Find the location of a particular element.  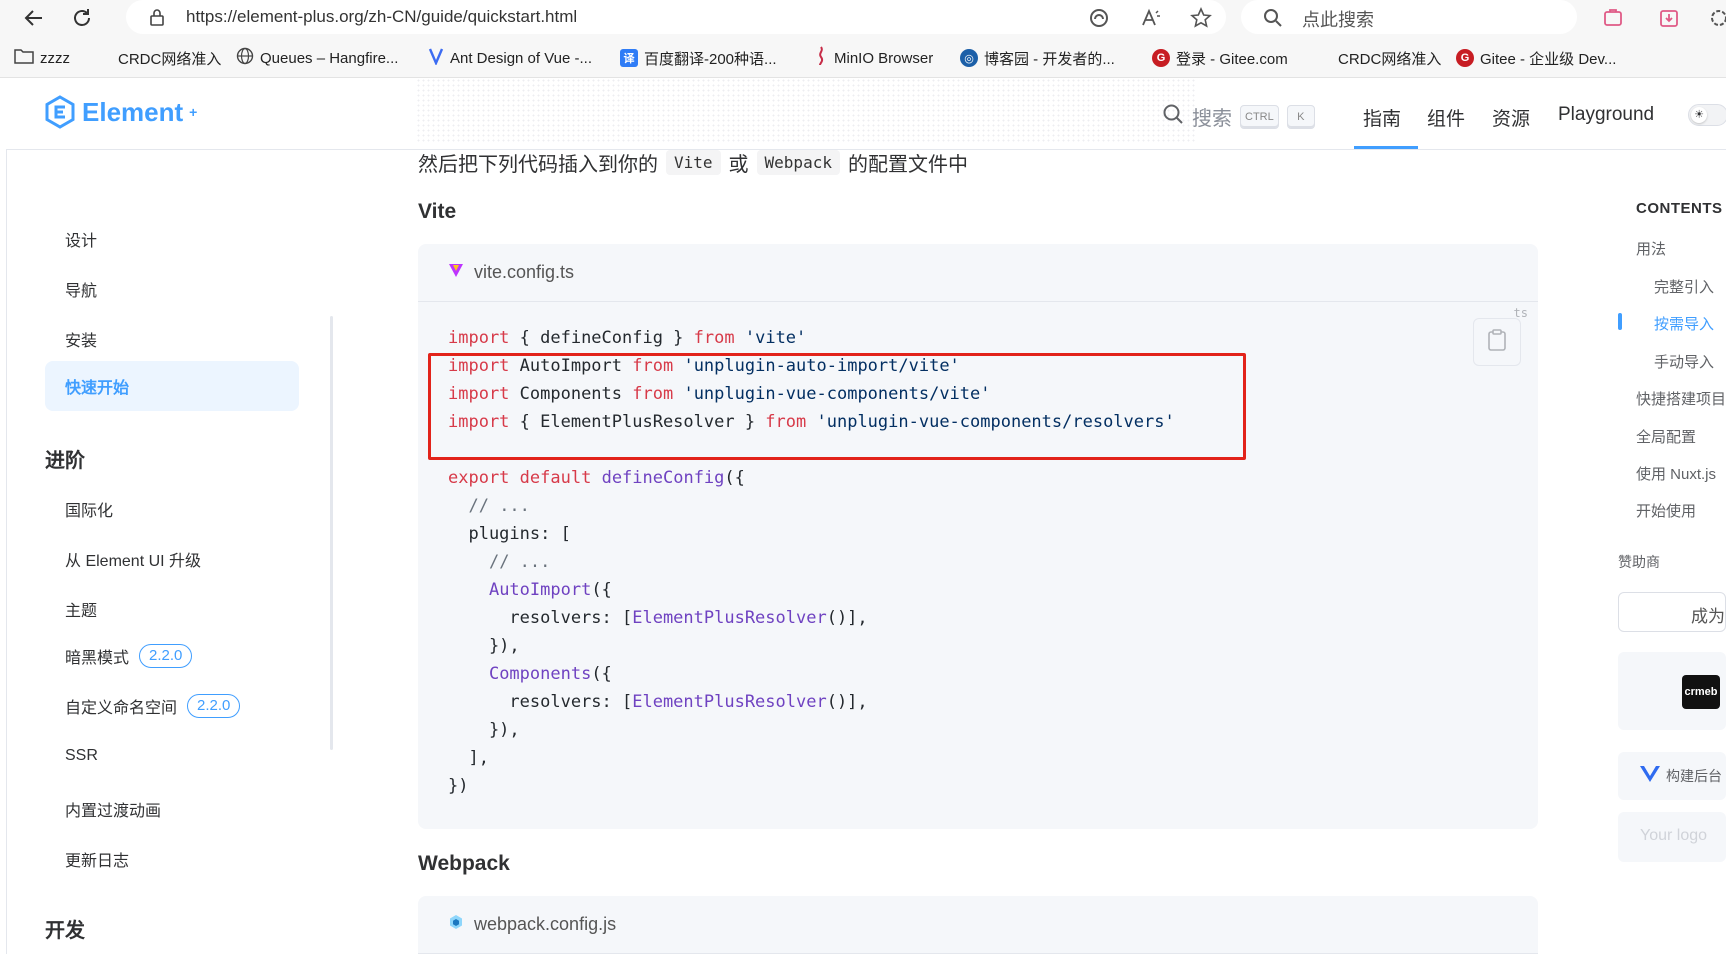

intro-text: 或 is located at coordinates (738, 165).